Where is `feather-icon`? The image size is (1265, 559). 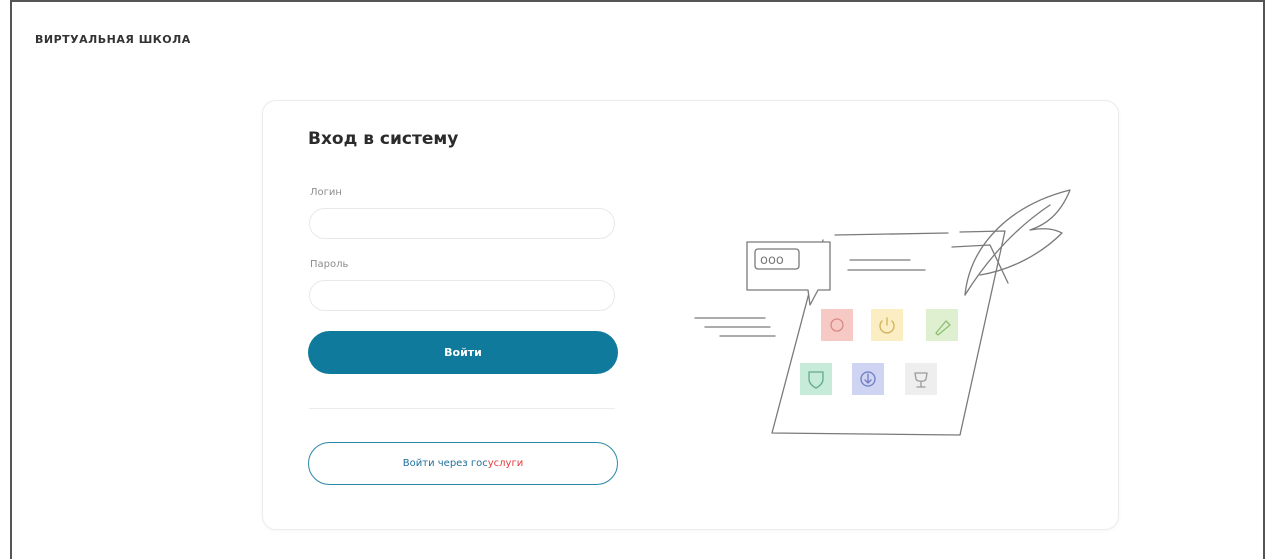 feather-icon is located at coordinates (1017, 242).